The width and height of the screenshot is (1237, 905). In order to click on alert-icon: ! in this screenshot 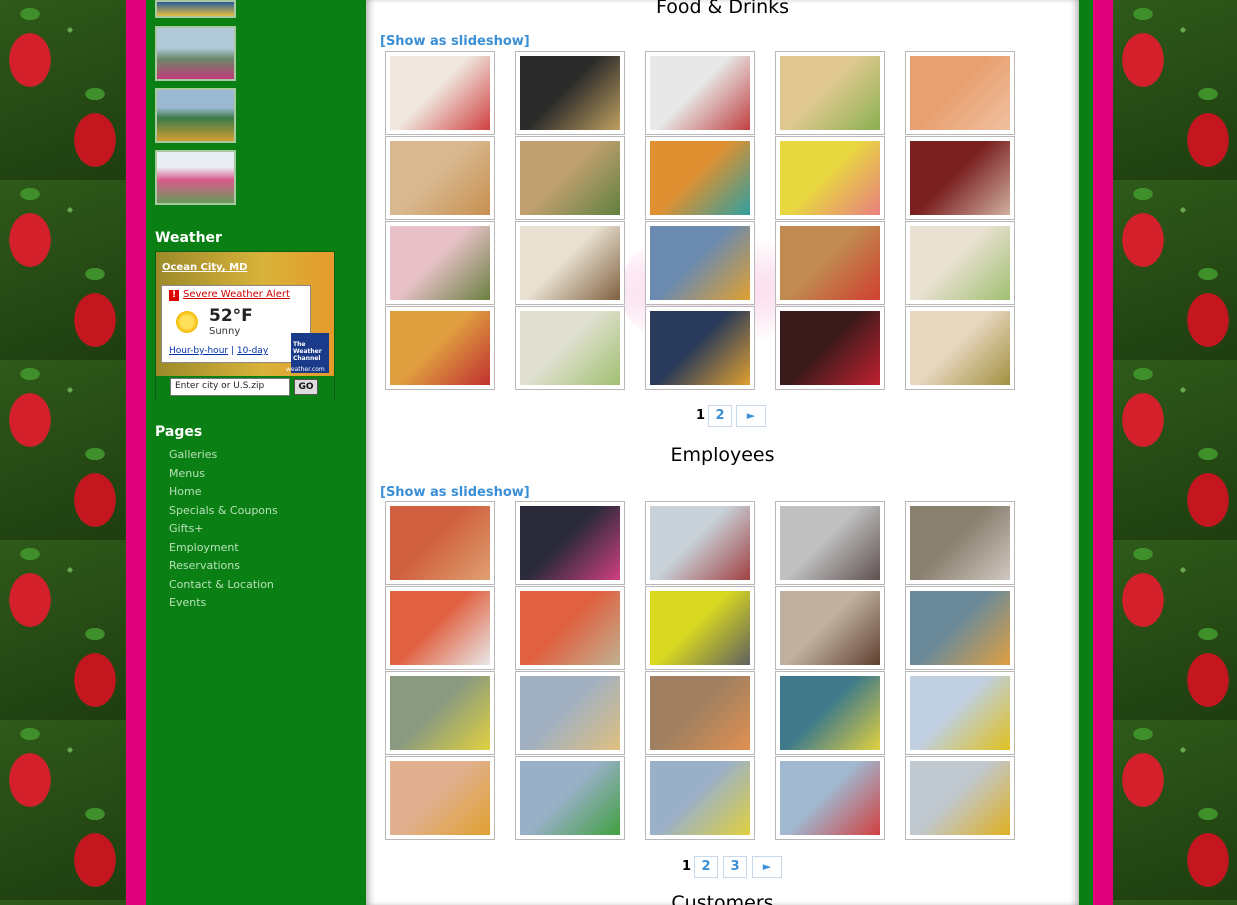, I will do `click(174, 295)`.